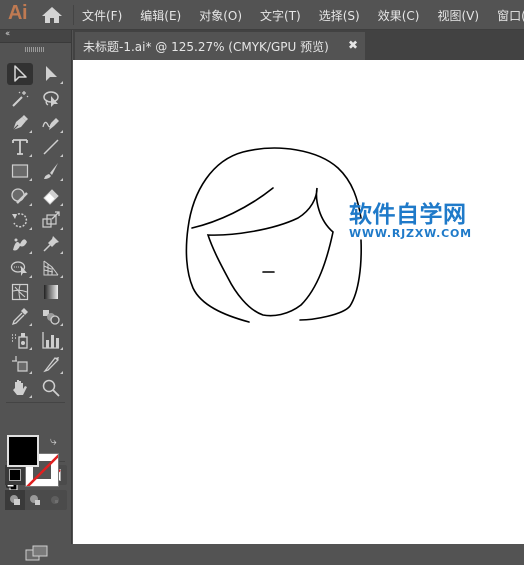 The width and height of the screenshot is (524, 565). I want to click on draw-mode-group, so click(36, 500).